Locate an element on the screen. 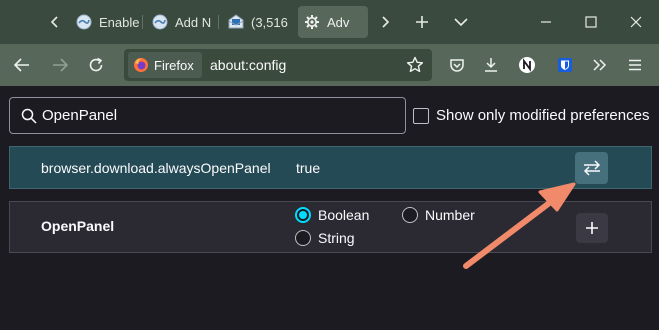 This screenshot has width=659, height=330. arrow-right-icon is located at coordinates (60, 65).